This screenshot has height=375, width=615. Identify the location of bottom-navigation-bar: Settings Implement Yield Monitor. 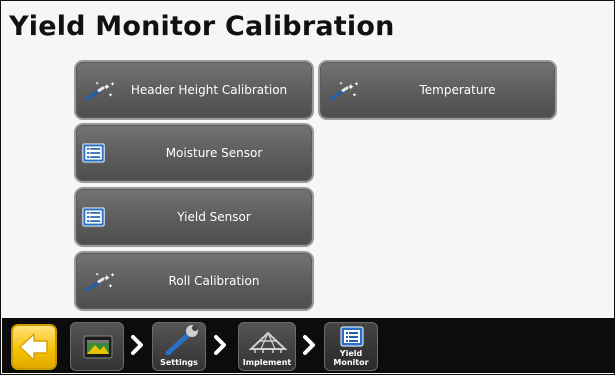
(308, 345).